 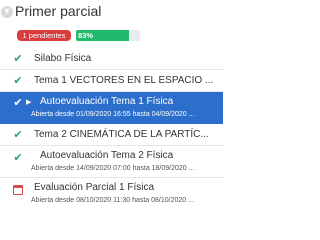 What do you see at coordinates (58, 11) in the screenshot?
I see `section-title: Primer parcial` at bounding box center [58, 11].